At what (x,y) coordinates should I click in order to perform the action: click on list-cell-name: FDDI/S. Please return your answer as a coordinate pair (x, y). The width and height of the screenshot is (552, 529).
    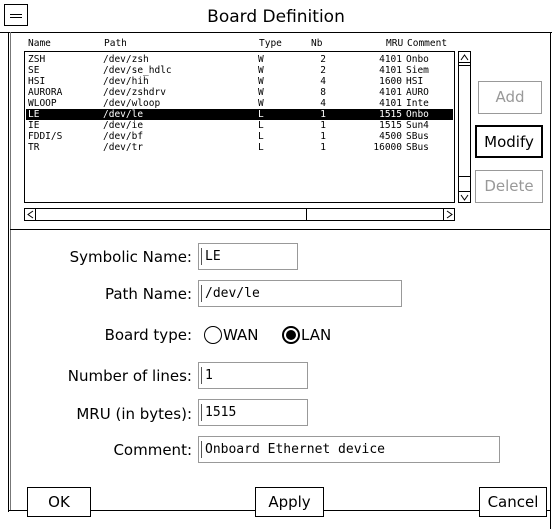
    Looking at the image, I should click on (45, 136).